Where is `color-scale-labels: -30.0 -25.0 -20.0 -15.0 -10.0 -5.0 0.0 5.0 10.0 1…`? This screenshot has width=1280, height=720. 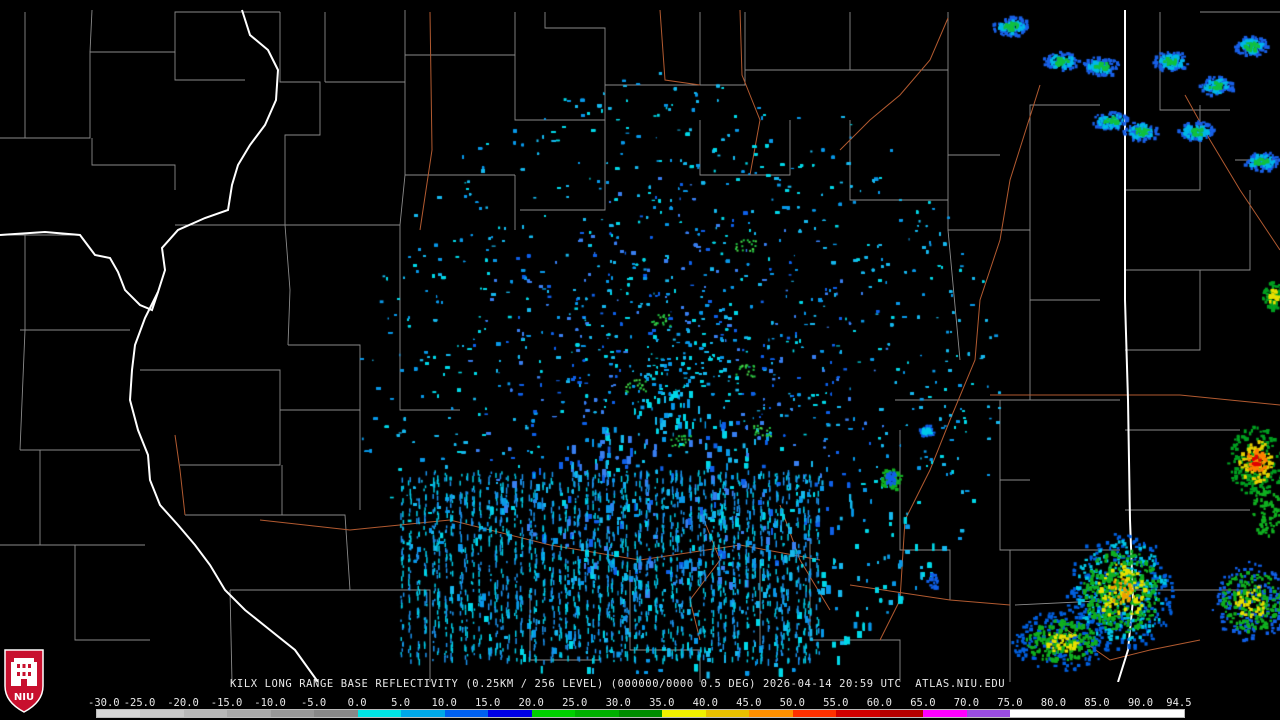 color-scale-labels: -30.0 -25.0 -20.0 -15.0 -10.0 -5.0 0.0 5.0 10.0 1… is located at coordinates (640, 703).